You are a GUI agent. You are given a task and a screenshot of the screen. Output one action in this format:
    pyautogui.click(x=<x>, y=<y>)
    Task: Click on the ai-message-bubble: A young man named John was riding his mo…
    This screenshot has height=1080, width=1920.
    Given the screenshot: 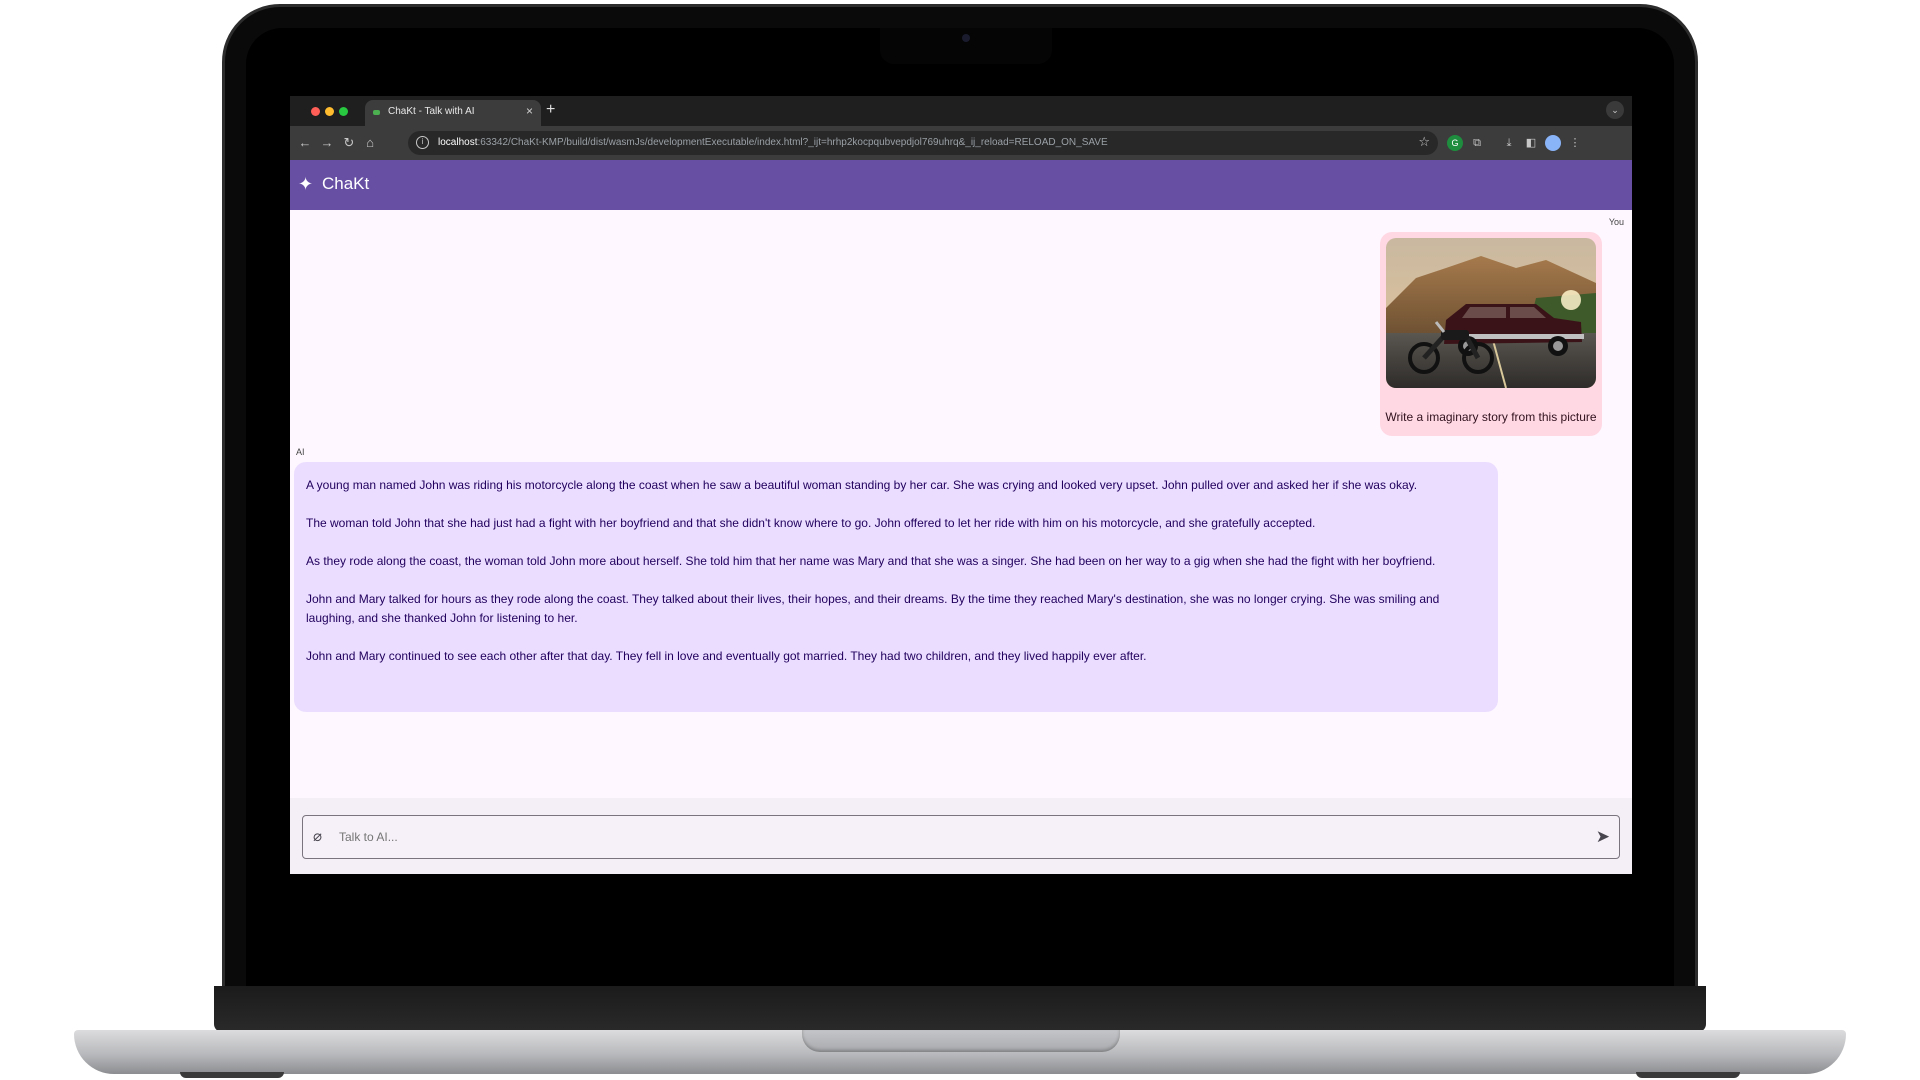 What is the action you would take?
    pyautogui.click(x=896, y=587)
    